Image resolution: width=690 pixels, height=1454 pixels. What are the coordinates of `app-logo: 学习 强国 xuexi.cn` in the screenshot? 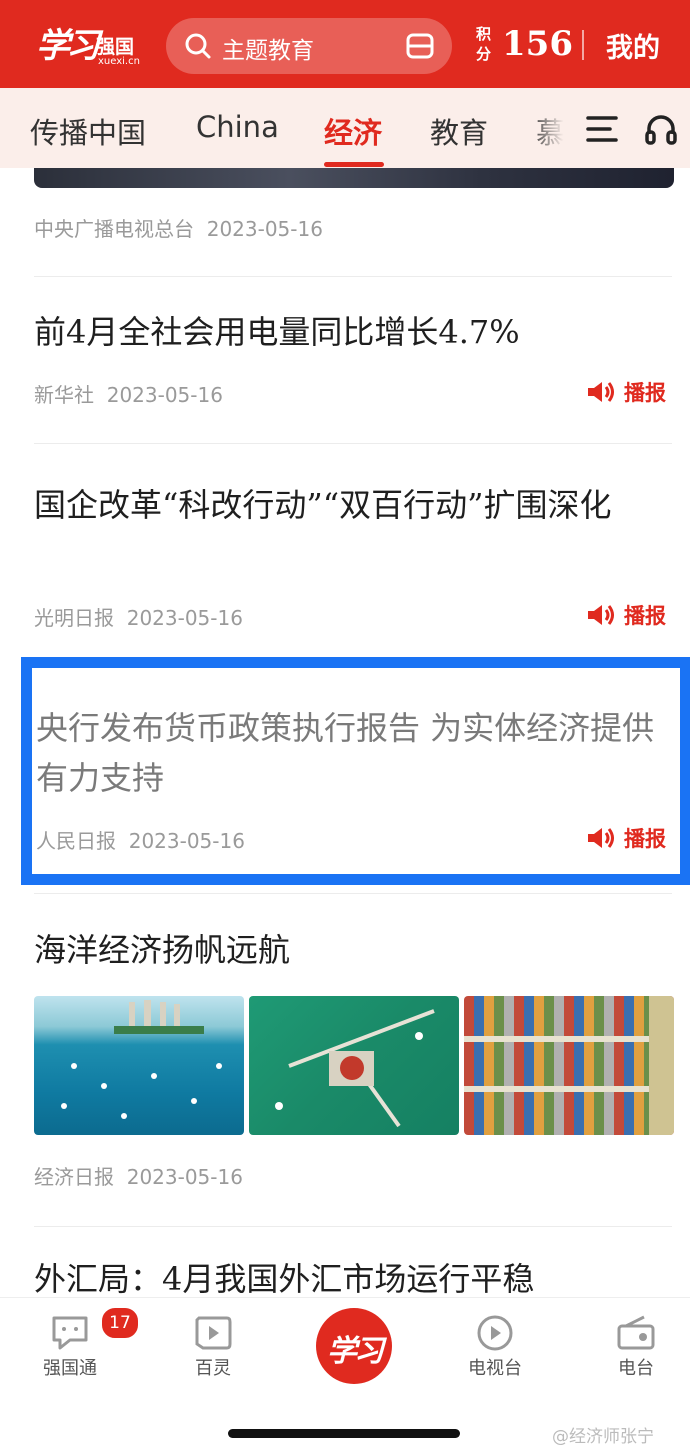 It's located at (89, 42).